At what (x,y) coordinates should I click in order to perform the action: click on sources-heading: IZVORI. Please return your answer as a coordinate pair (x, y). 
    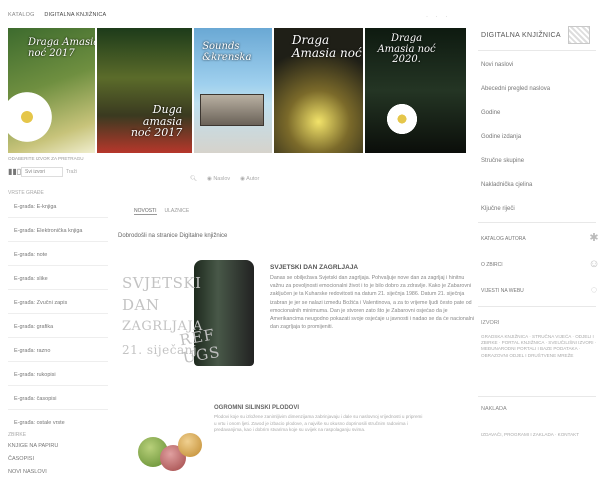
    Looking at the image, I should click on (490, 323).